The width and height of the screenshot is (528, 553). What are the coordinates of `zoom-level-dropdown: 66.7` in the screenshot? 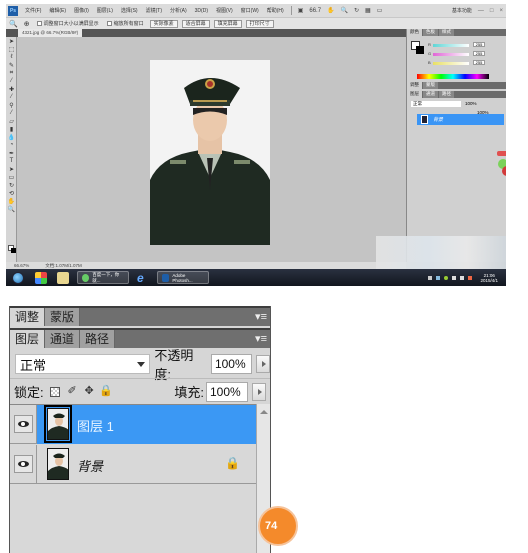 It's located at (315, 11).